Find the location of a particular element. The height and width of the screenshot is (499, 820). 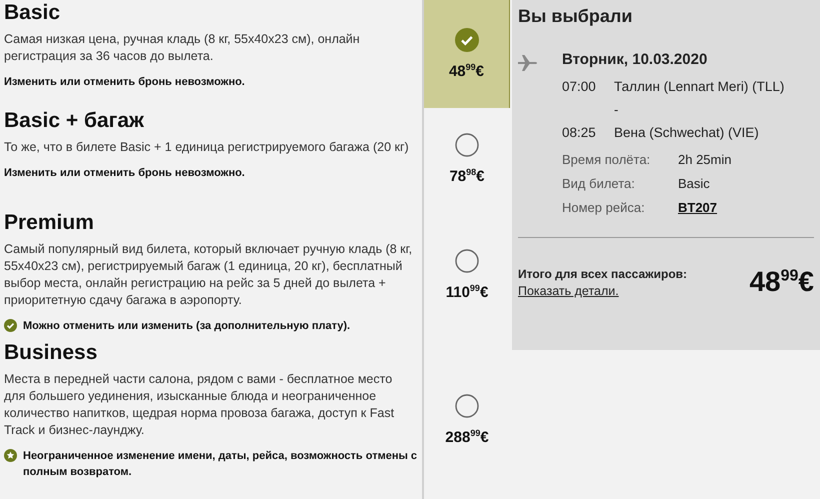

fare-name: Basic + багаж is located at coordinates (74, 121).